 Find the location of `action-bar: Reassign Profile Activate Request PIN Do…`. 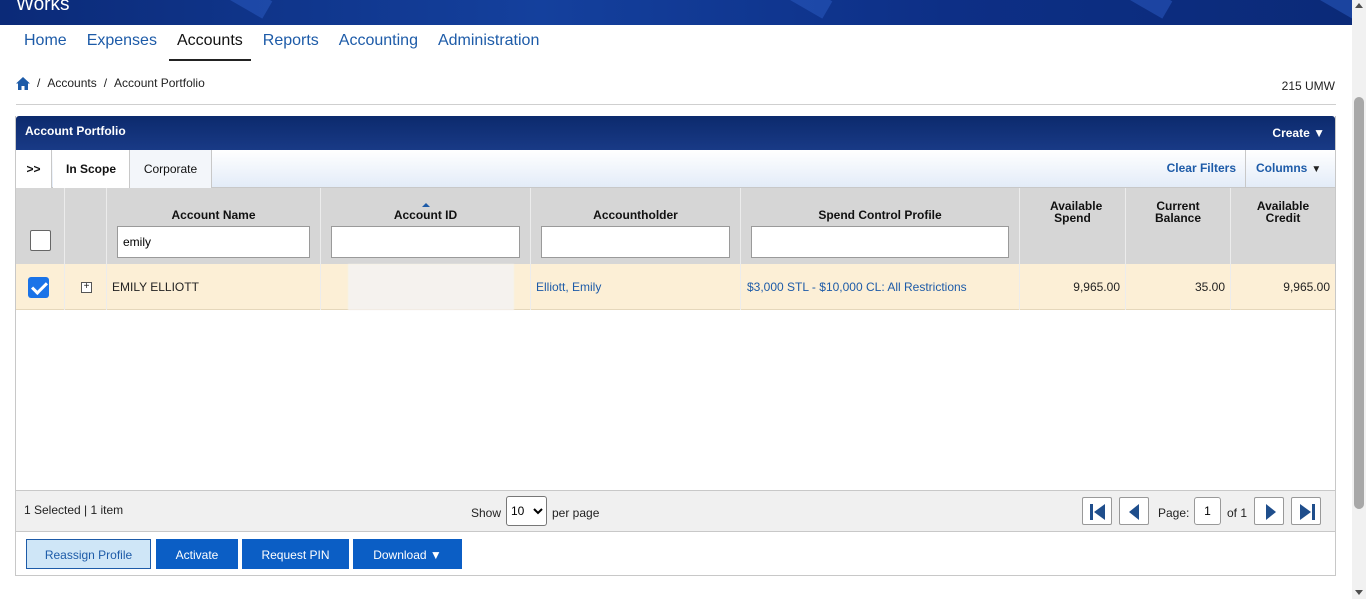

action-bar: Reassign Profile Activate Request PIN Do… is located at coordinates (675, 554).